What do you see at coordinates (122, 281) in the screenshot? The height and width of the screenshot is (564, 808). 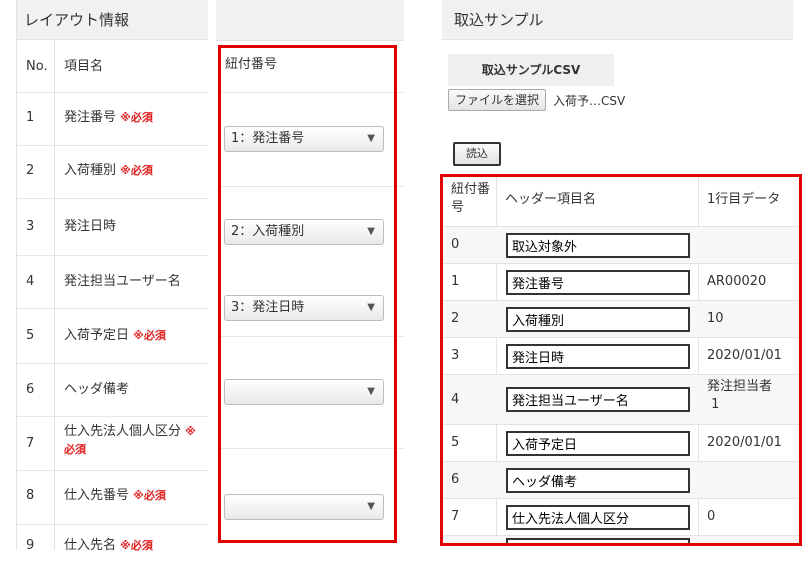 I see `row-name: 発注担当ユーザー名` at bounding box center [122, 281].